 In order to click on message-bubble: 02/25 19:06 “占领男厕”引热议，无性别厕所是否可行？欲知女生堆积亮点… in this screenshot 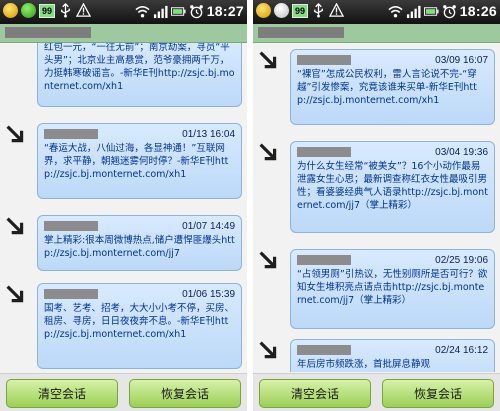, I will do `click(392, 289)`.